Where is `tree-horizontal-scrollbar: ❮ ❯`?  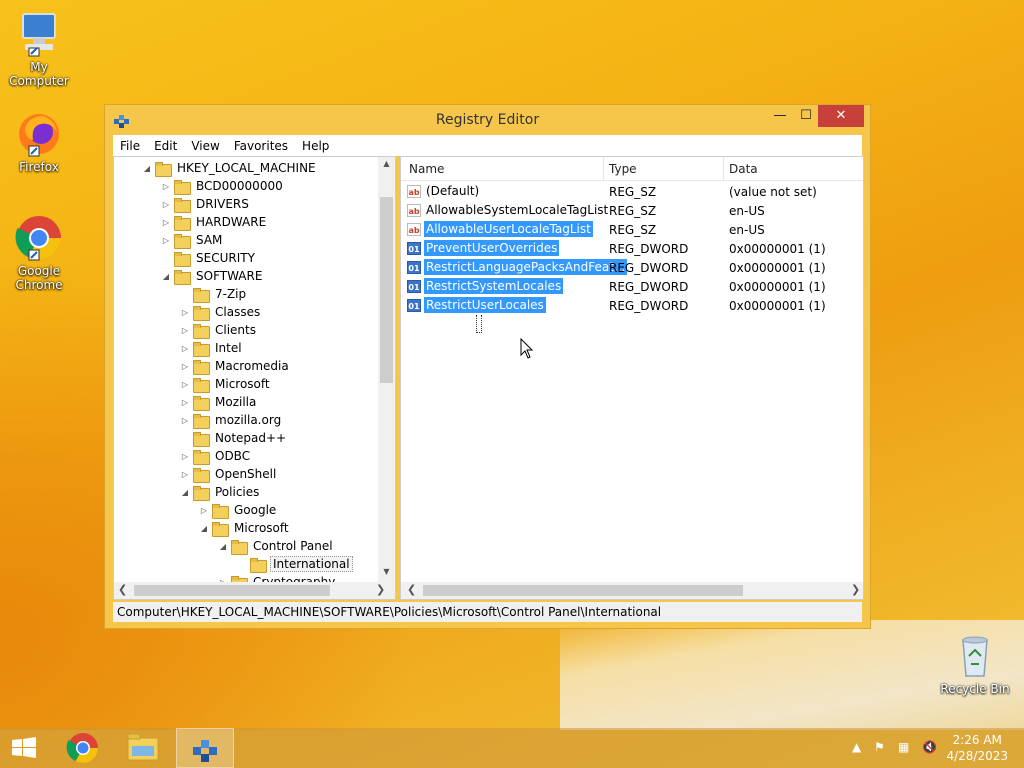 tree-horizontal-scrollbar: ❮ ❯ is located at coordinates (254, 590).